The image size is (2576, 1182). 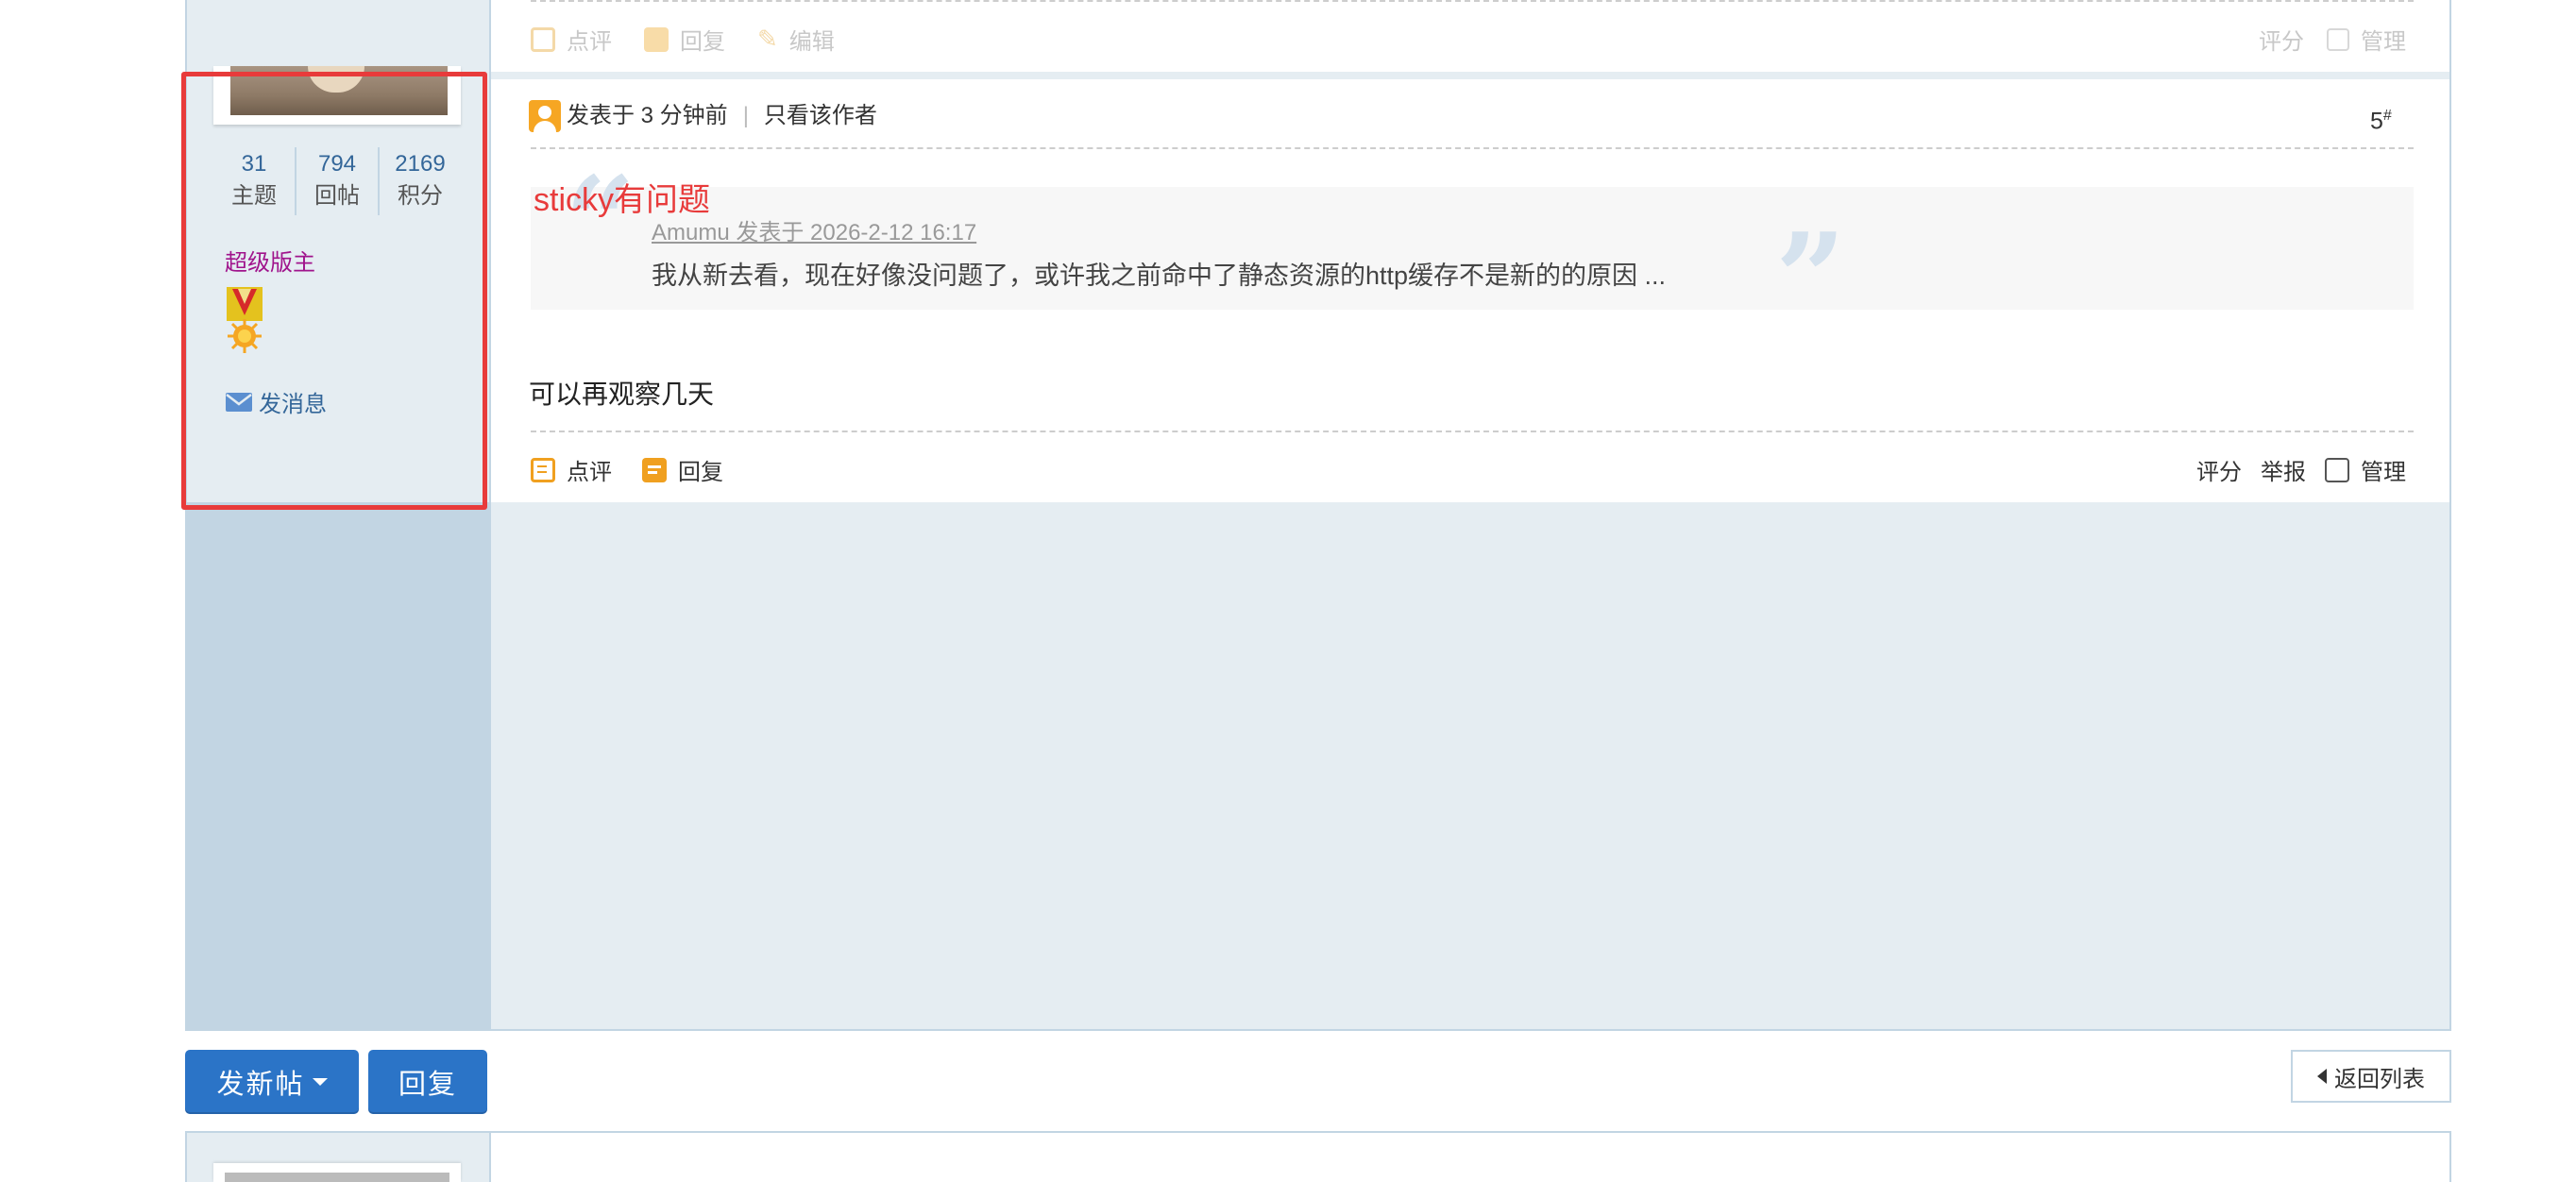 I want to click on prev-rate-label: 评分, so click(x=2281, y=42).